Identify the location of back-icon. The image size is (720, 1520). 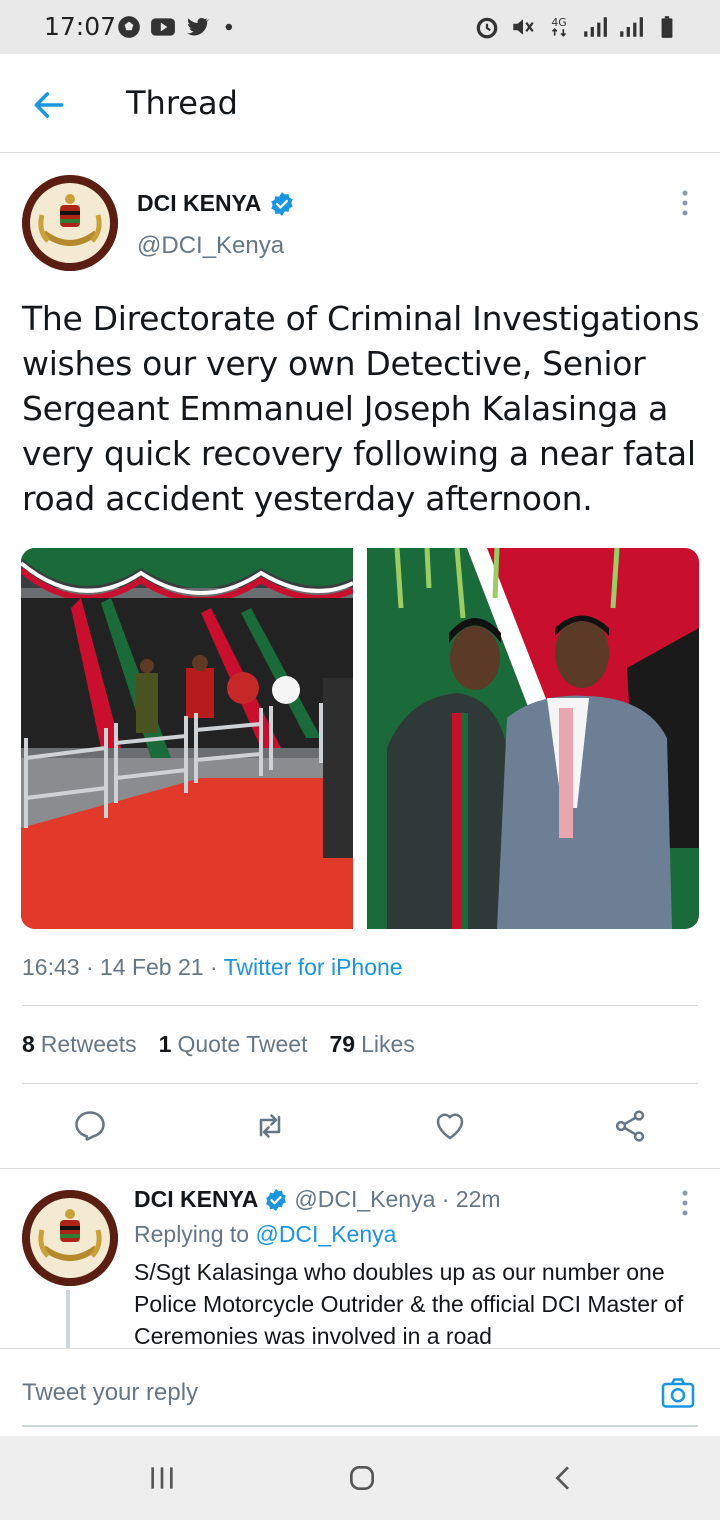
(564, 1478).